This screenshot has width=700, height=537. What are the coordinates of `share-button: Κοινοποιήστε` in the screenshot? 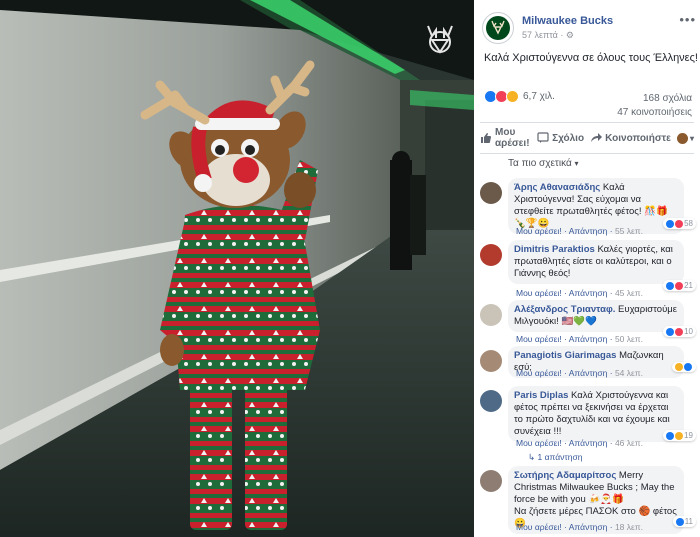 It's located at (630, 138).